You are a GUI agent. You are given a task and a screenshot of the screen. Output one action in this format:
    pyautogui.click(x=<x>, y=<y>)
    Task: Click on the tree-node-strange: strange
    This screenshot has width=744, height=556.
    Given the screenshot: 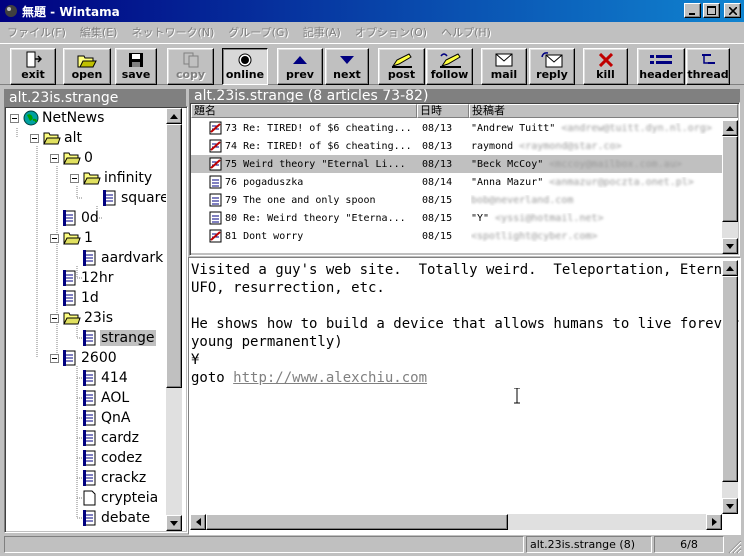 What is the action you would take?
    pyautogui.click(x=119, y=338)
    